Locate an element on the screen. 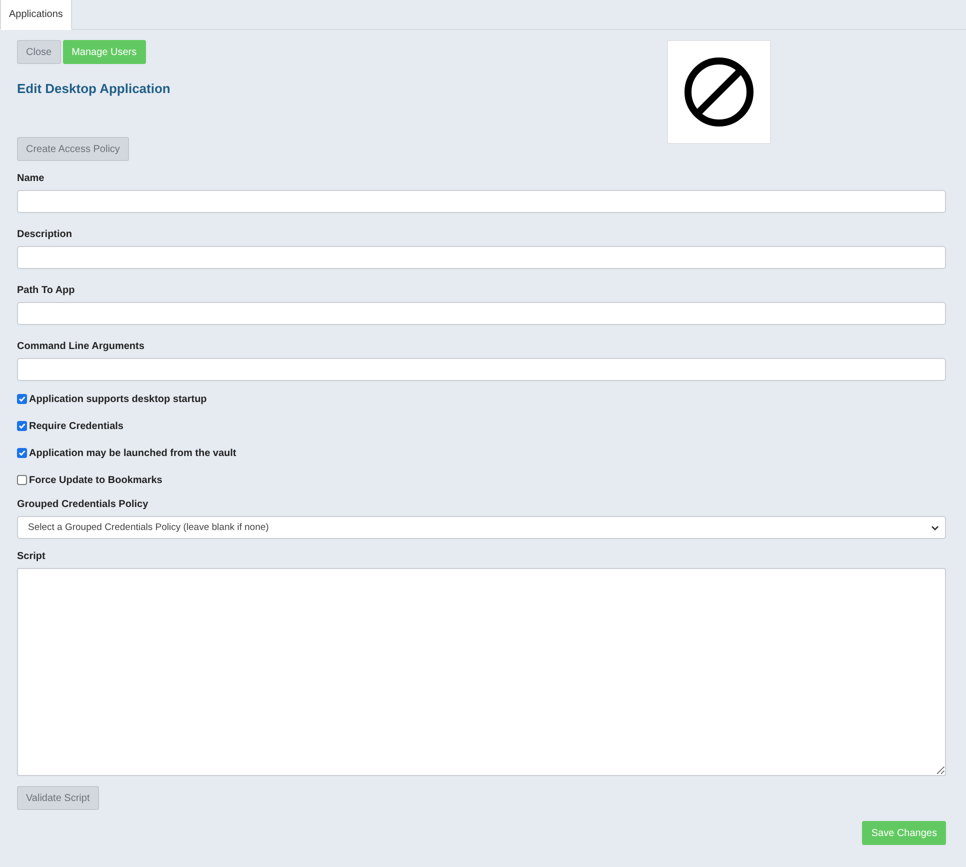 Image resolution: width=966 pixels, height=867 pixels. field-label: Name is located at coordinates (31, 179).